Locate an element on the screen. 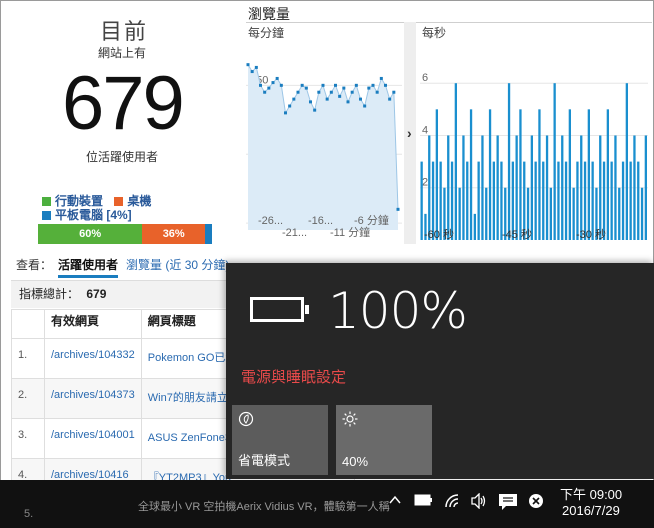 This screenshot has height=528, width=654. clock-date: 2016/7/29 is located at coordinates (591, 510).